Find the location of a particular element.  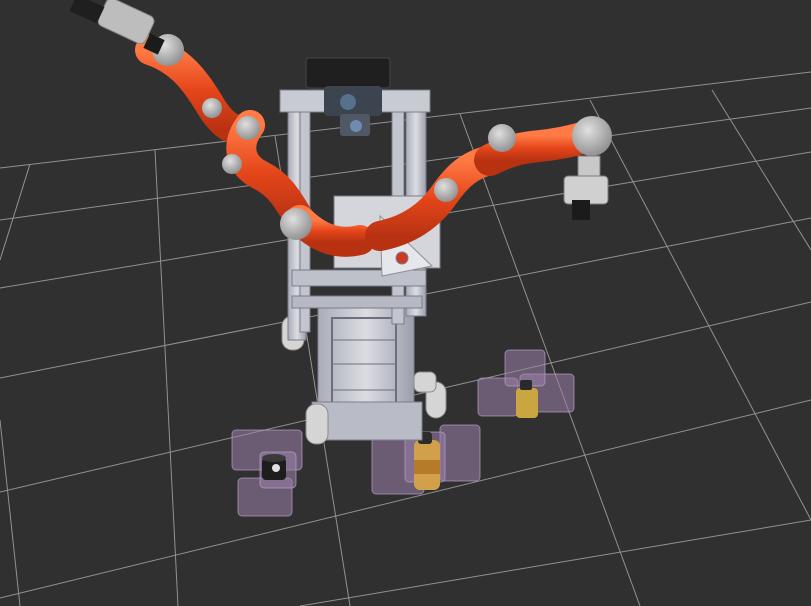

cup-left is located at coordinates (274, 467).